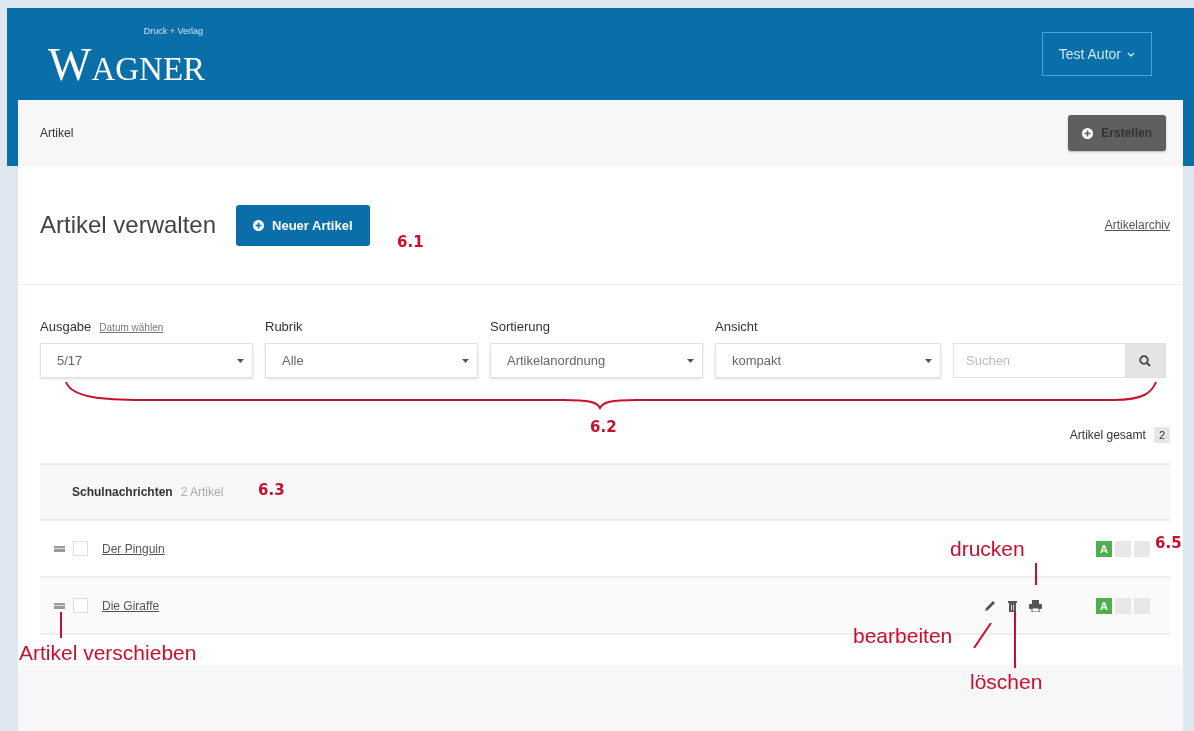 This screenshot has width=1194, height=731. Describe the element at coordinates (603, 427) in the screenshot. I see `section-number: 6.2` at that location.